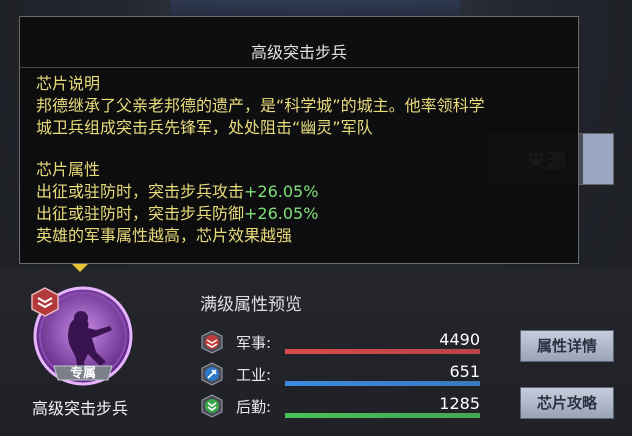  I want to click on attr-2-value: +26.05%, so click(281, 213).